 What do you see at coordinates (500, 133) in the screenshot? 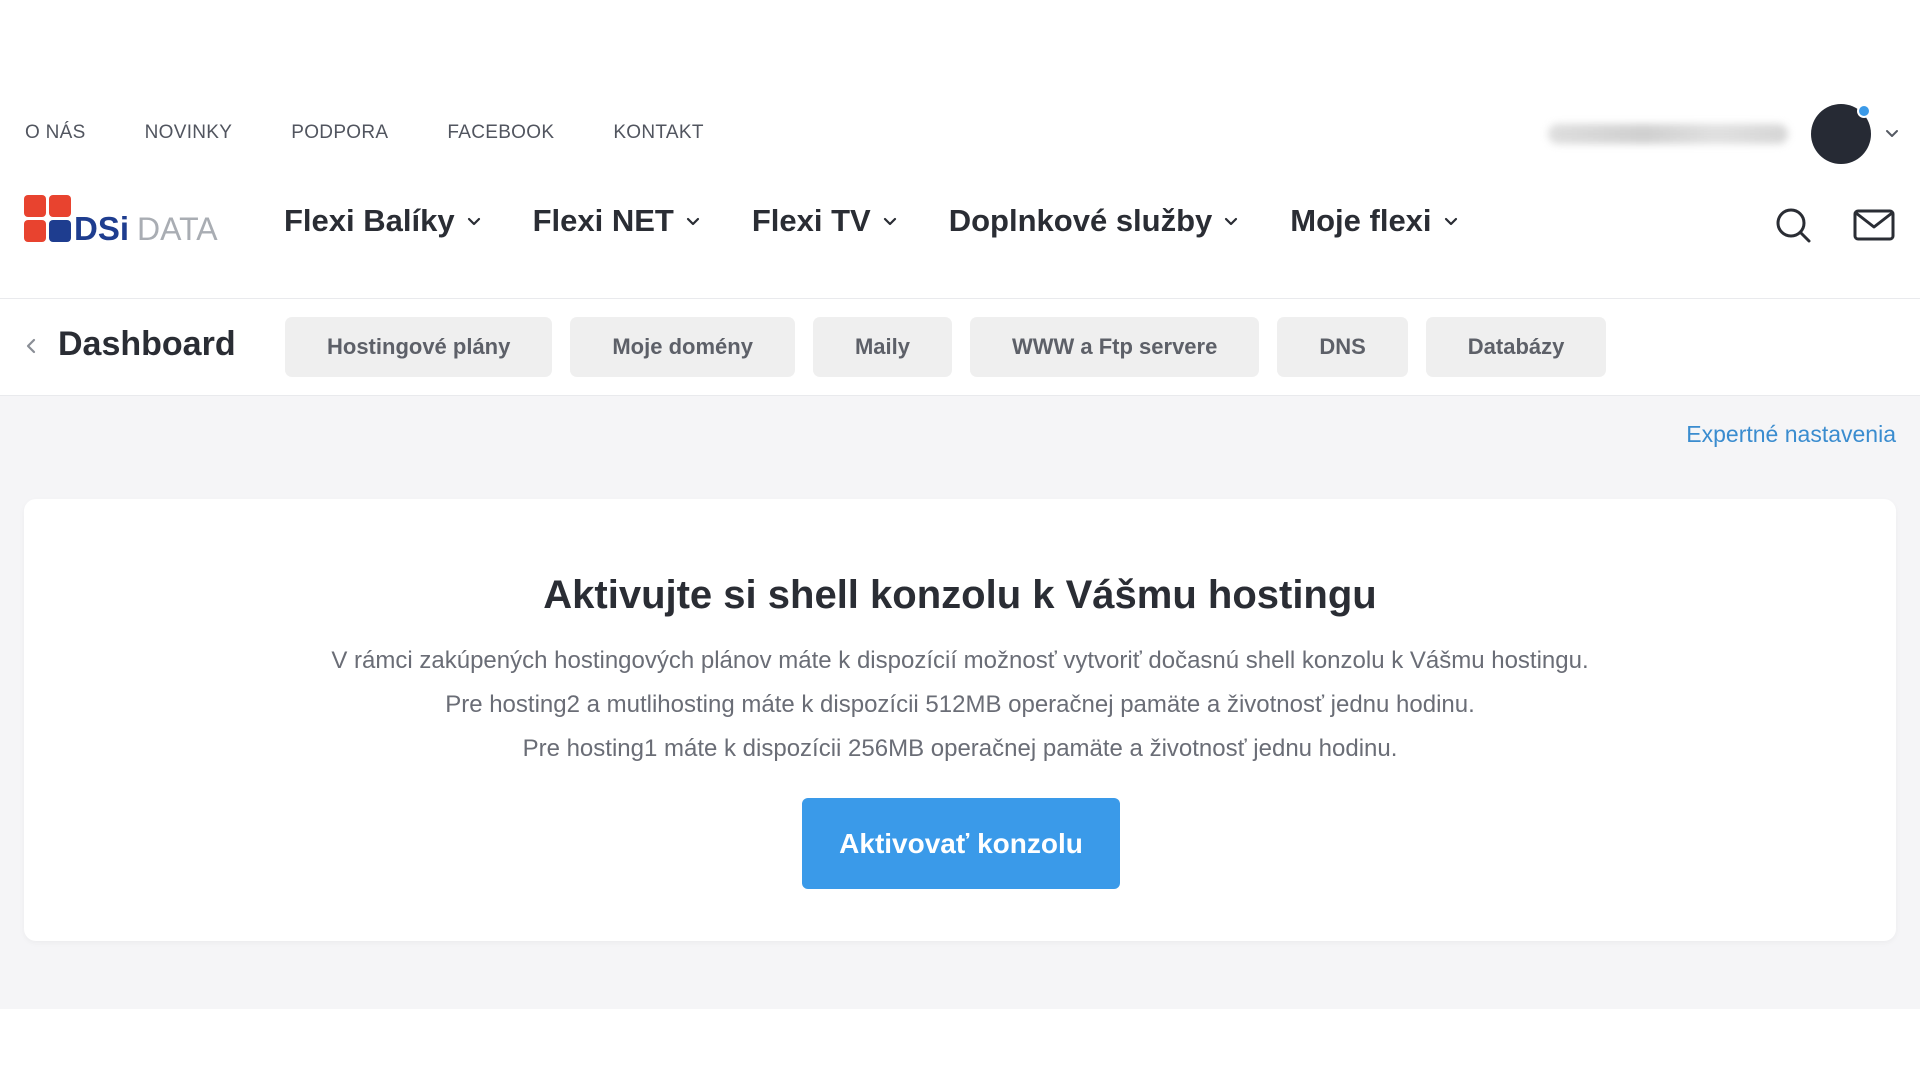
I see `toplink-facebook: FACEBOOK` at bounding box center [500, 133].